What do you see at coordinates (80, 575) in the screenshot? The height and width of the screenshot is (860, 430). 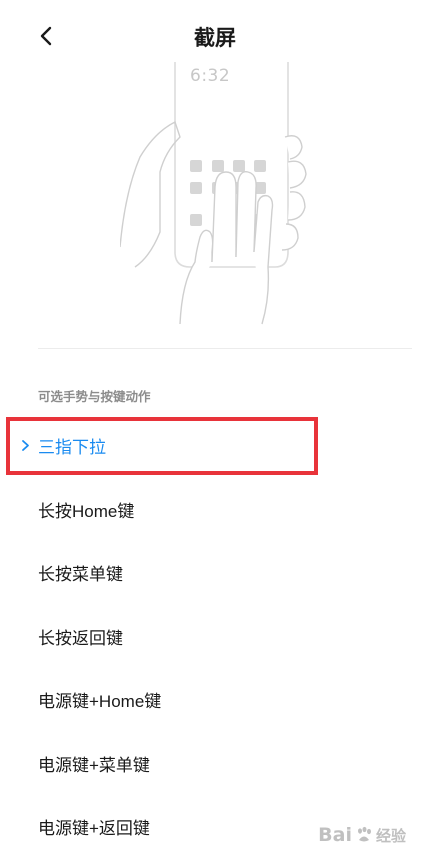 I see `option-label: 长按菜单键` at bounding box center [80, 575].